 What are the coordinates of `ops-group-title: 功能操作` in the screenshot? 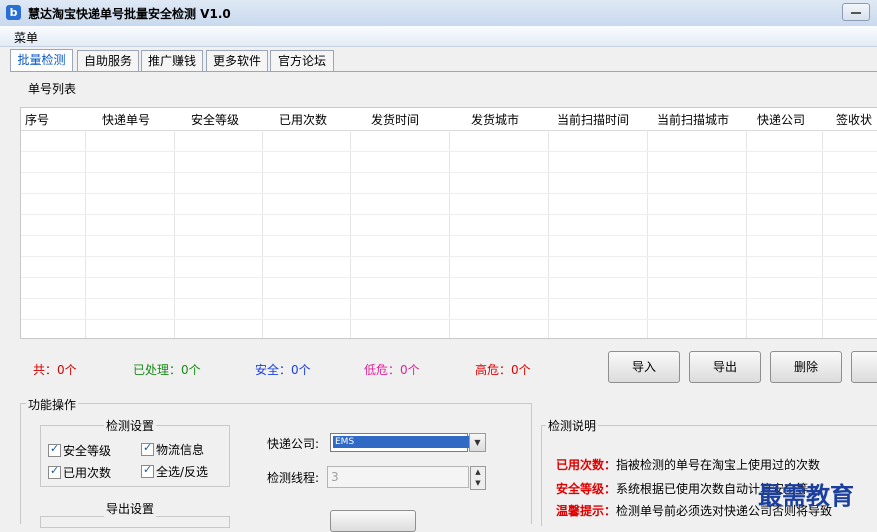 It's located at (52, 404).